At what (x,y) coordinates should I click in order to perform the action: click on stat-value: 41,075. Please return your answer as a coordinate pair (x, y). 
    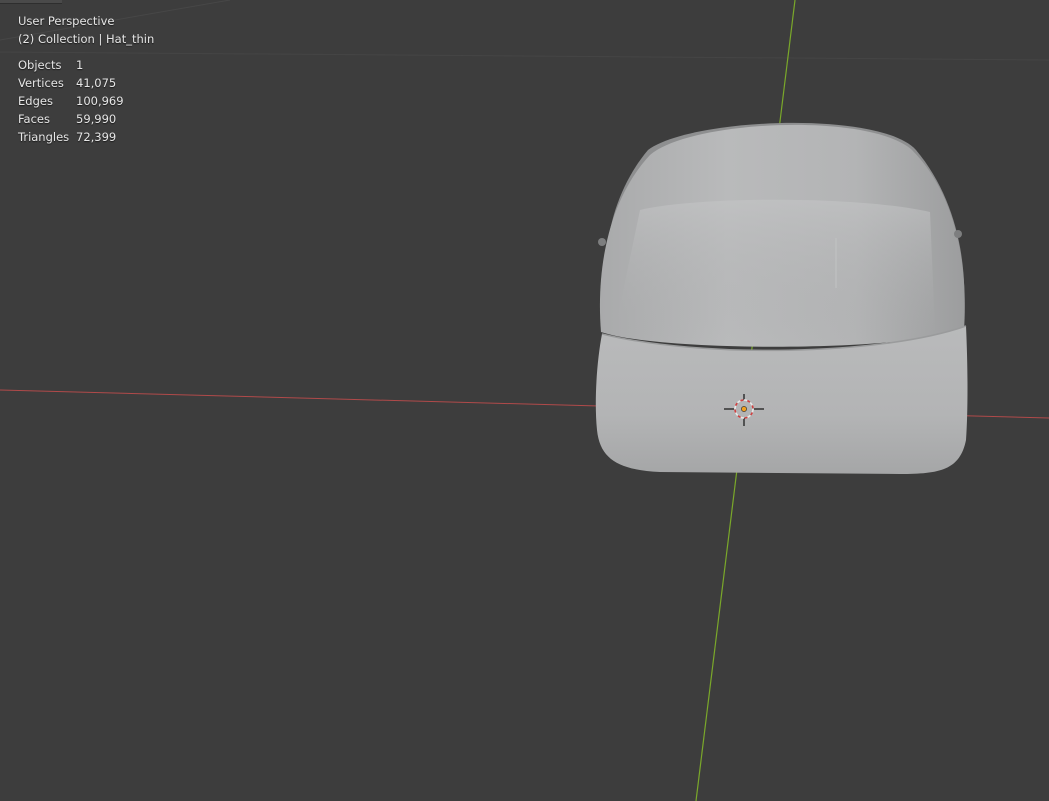
    Looking at the image, I should click on (96, 83).